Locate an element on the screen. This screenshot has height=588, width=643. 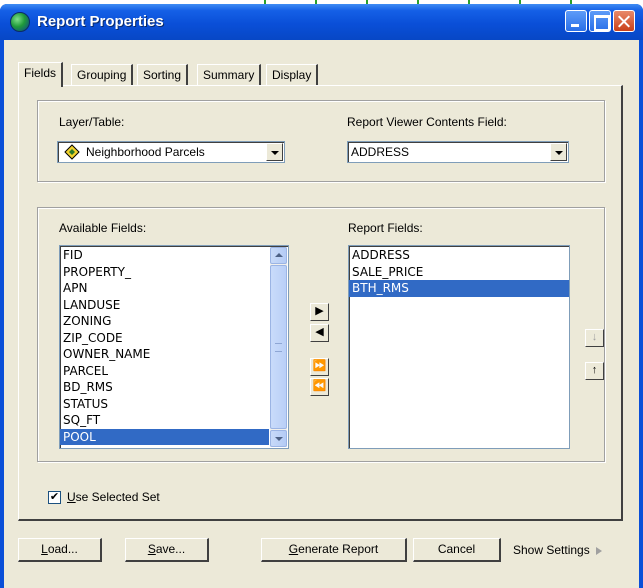
cancel-button: Cancel is located at coordinates (457, 550).